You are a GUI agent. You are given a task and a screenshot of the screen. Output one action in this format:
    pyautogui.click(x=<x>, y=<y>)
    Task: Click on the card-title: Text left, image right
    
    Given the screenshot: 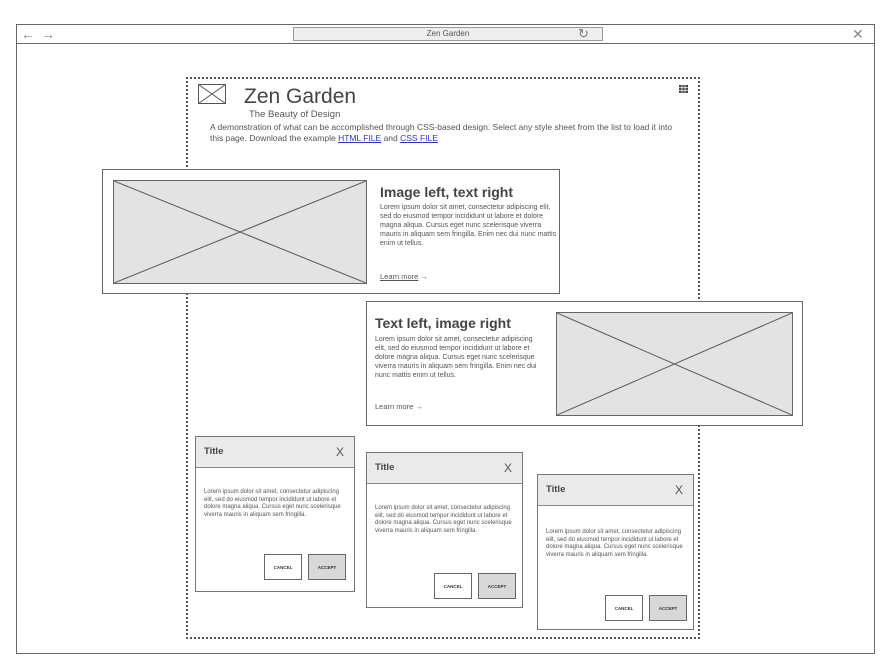 What is the action you would take?
    pyautogui.click(x=443, y=323)
    